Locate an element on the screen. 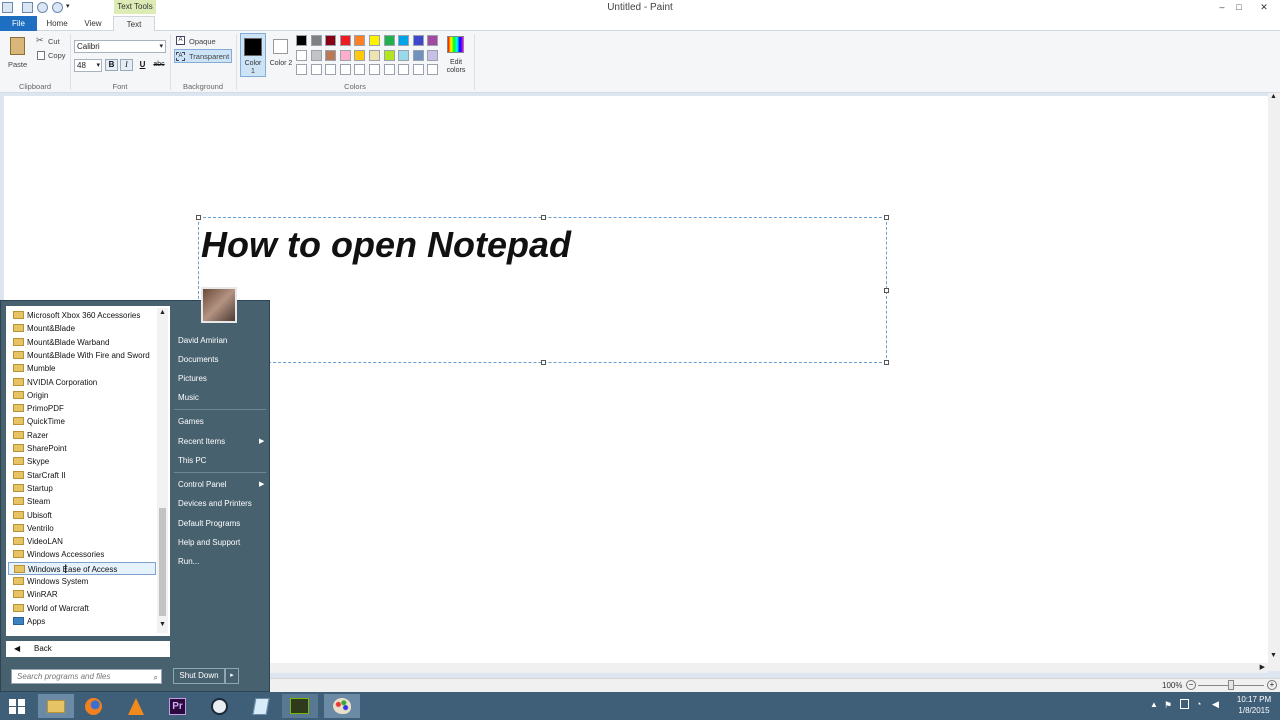 Image resolution: width=1280 pixels, height=720 pixels. programs-scrollbar-thumb is located at coordinates (162, 562).